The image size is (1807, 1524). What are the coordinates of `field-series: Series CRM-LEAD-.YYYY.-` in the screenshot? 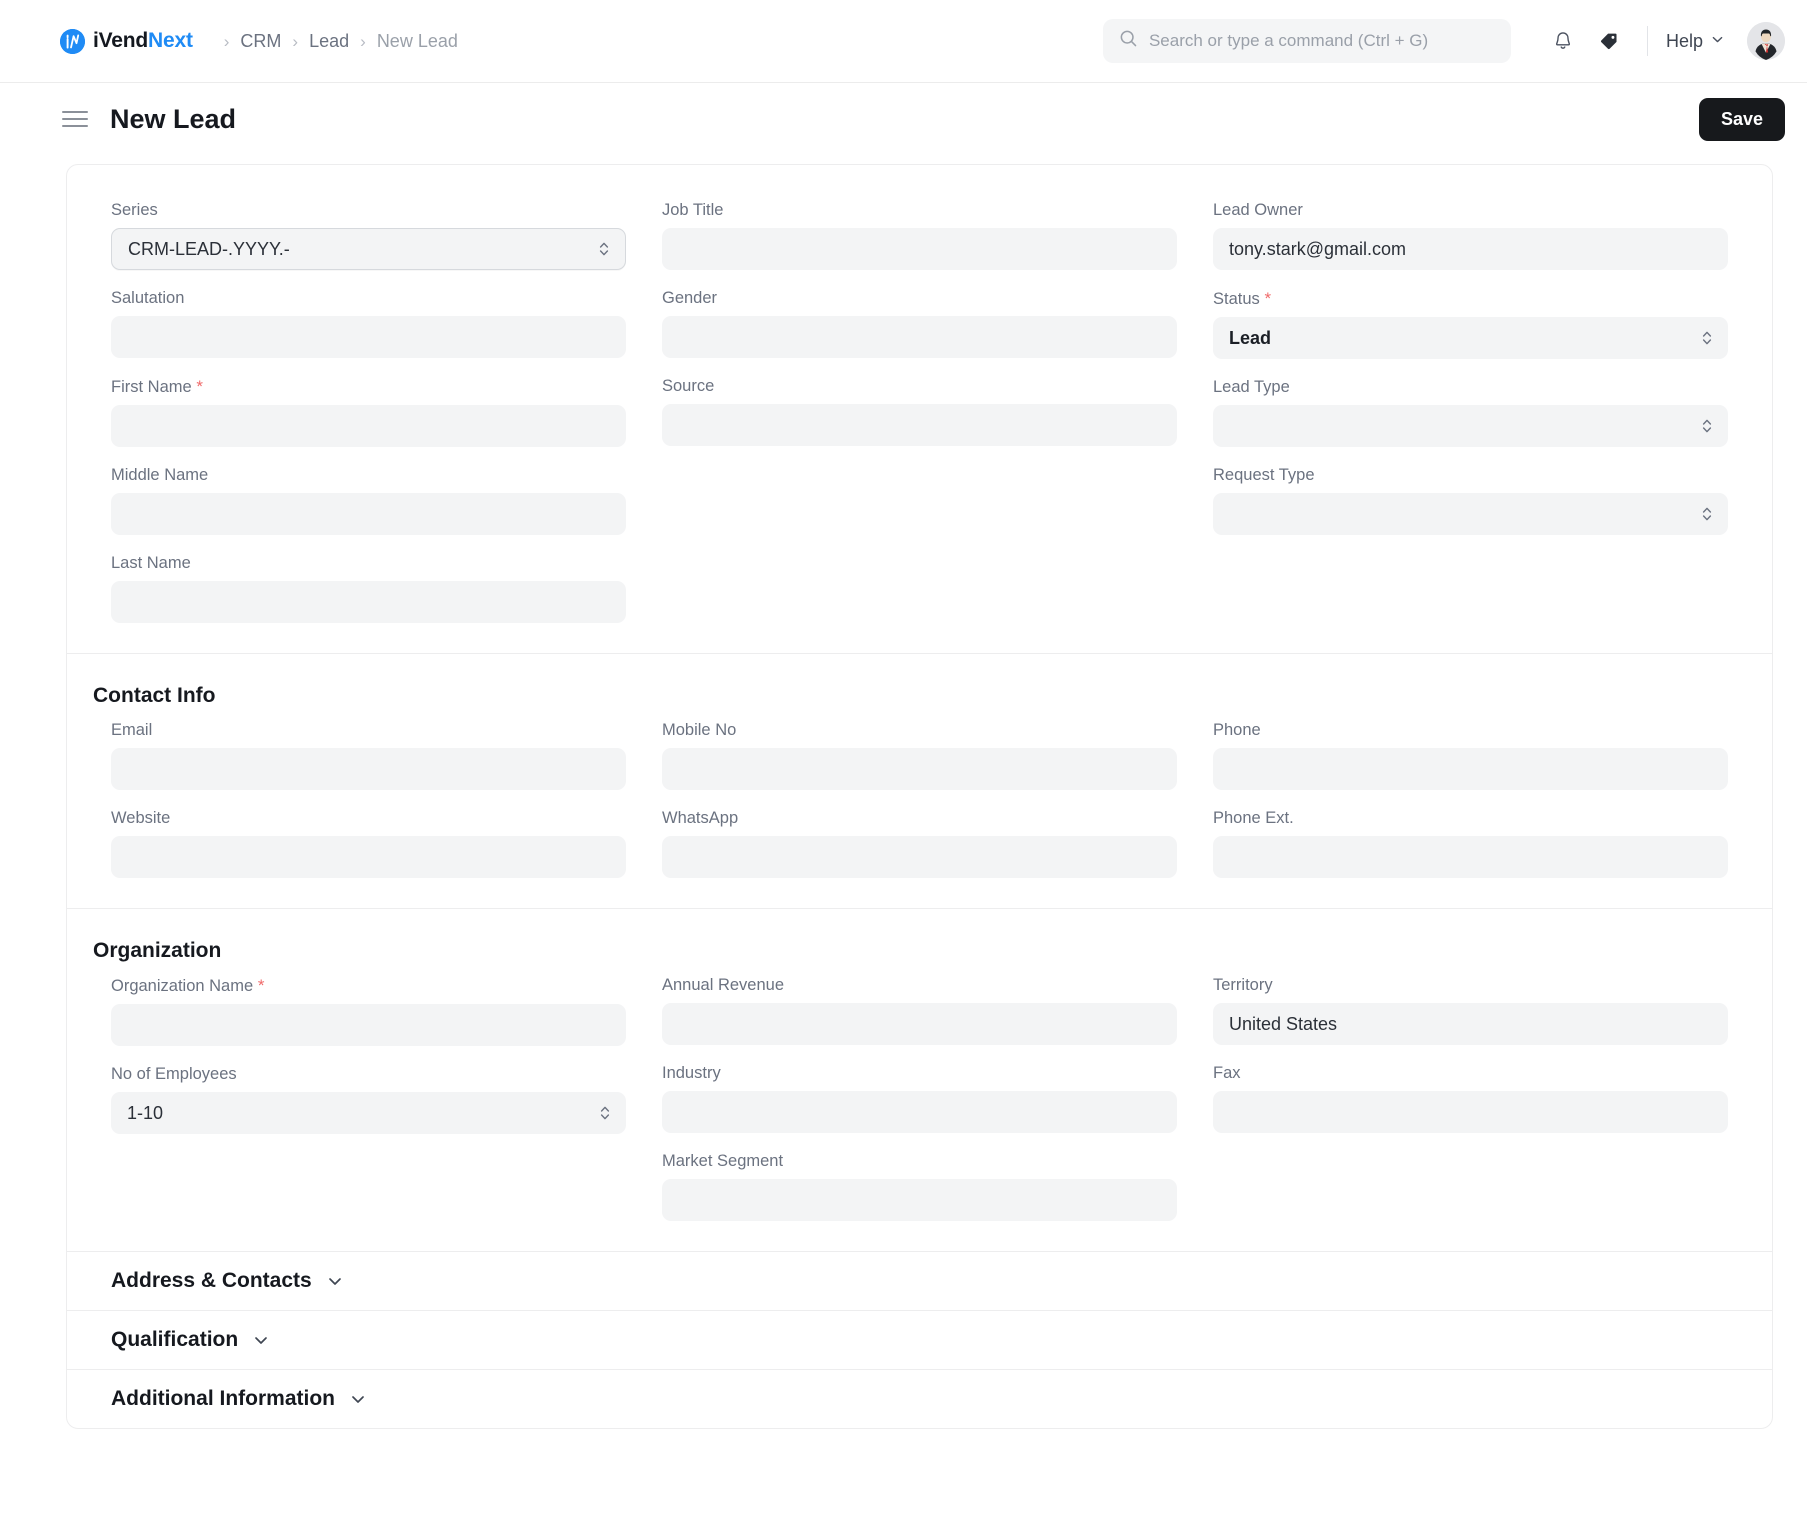 It's located at (368, 235).